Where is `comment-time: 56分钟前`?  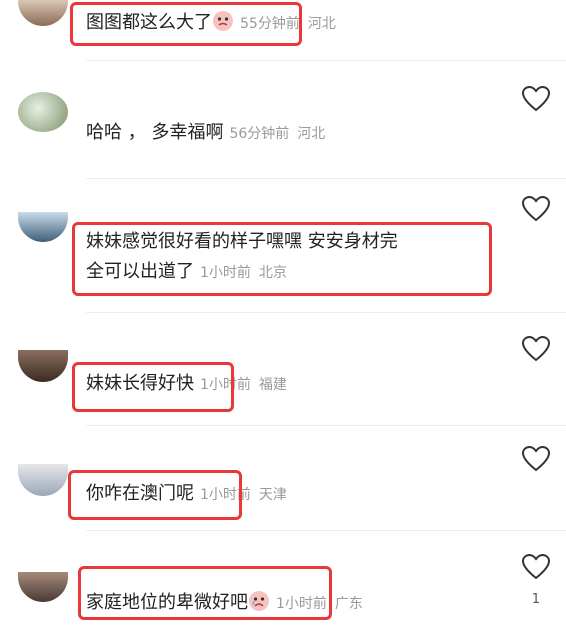
comment-time: 56分钟前 is located at coordinates (259, 134).